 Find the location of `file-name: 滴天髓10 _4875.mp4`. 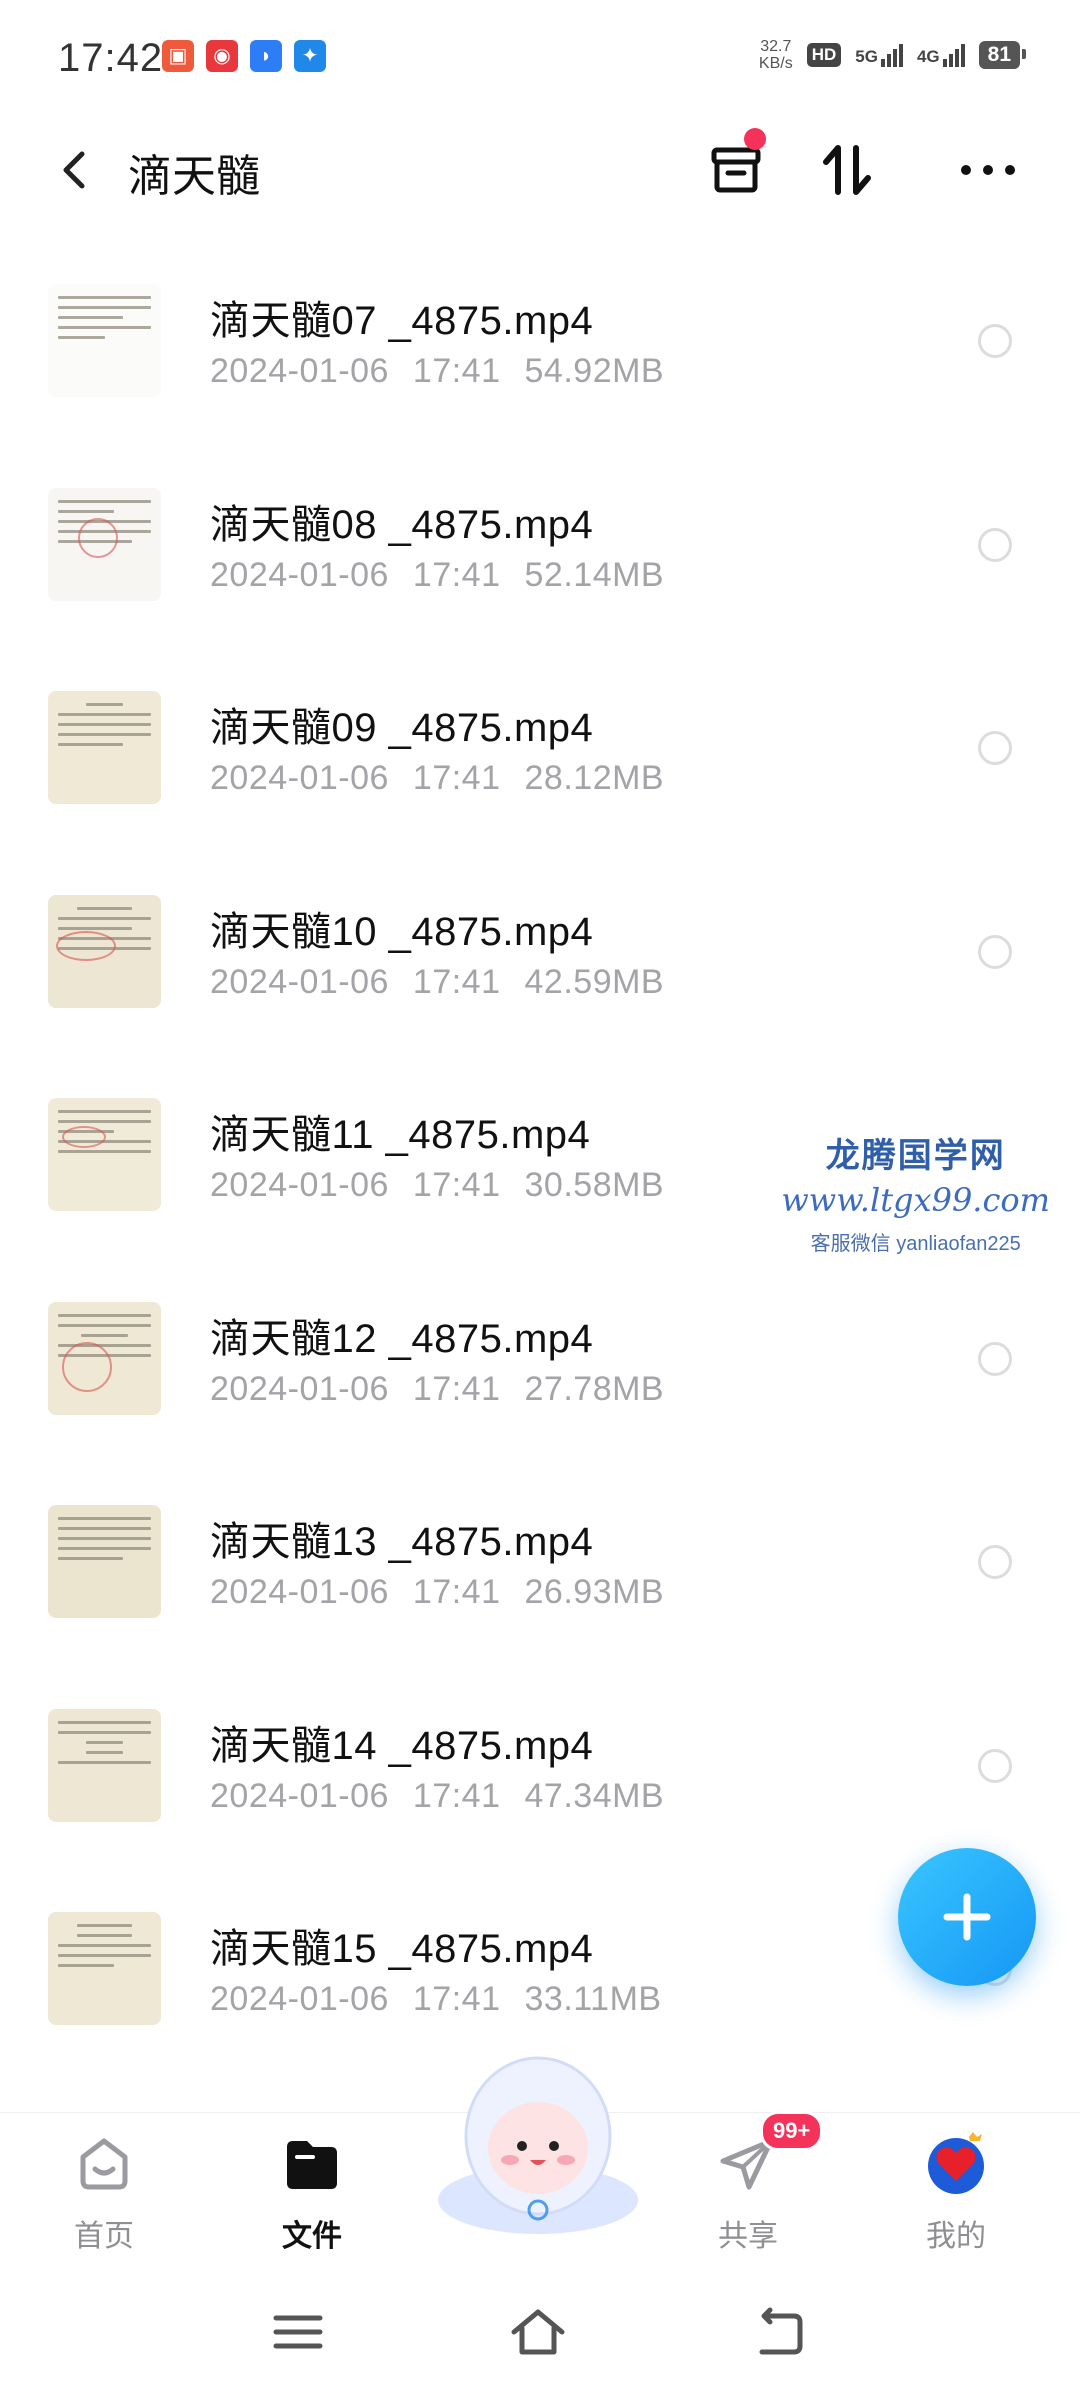

file-name: 滴天髓10 _4875.mp4 is located at coordinates (402, 931).